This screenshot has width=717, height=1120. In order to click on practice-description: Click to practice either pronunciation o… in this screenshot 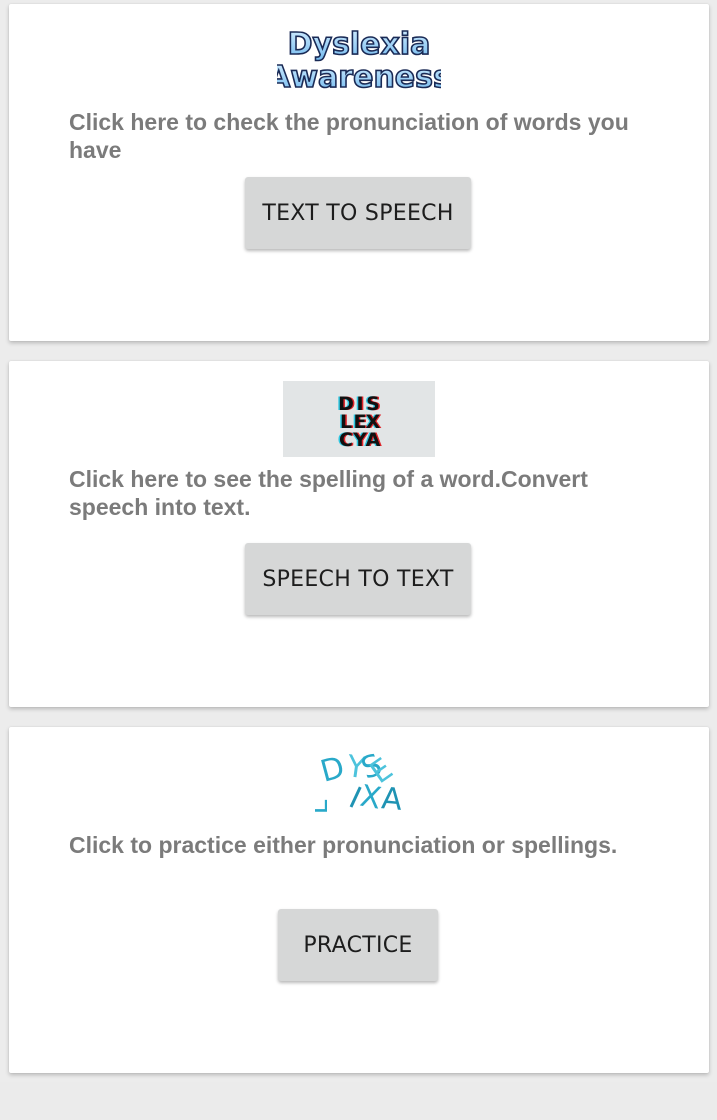, I will do `click(343, 845)`.